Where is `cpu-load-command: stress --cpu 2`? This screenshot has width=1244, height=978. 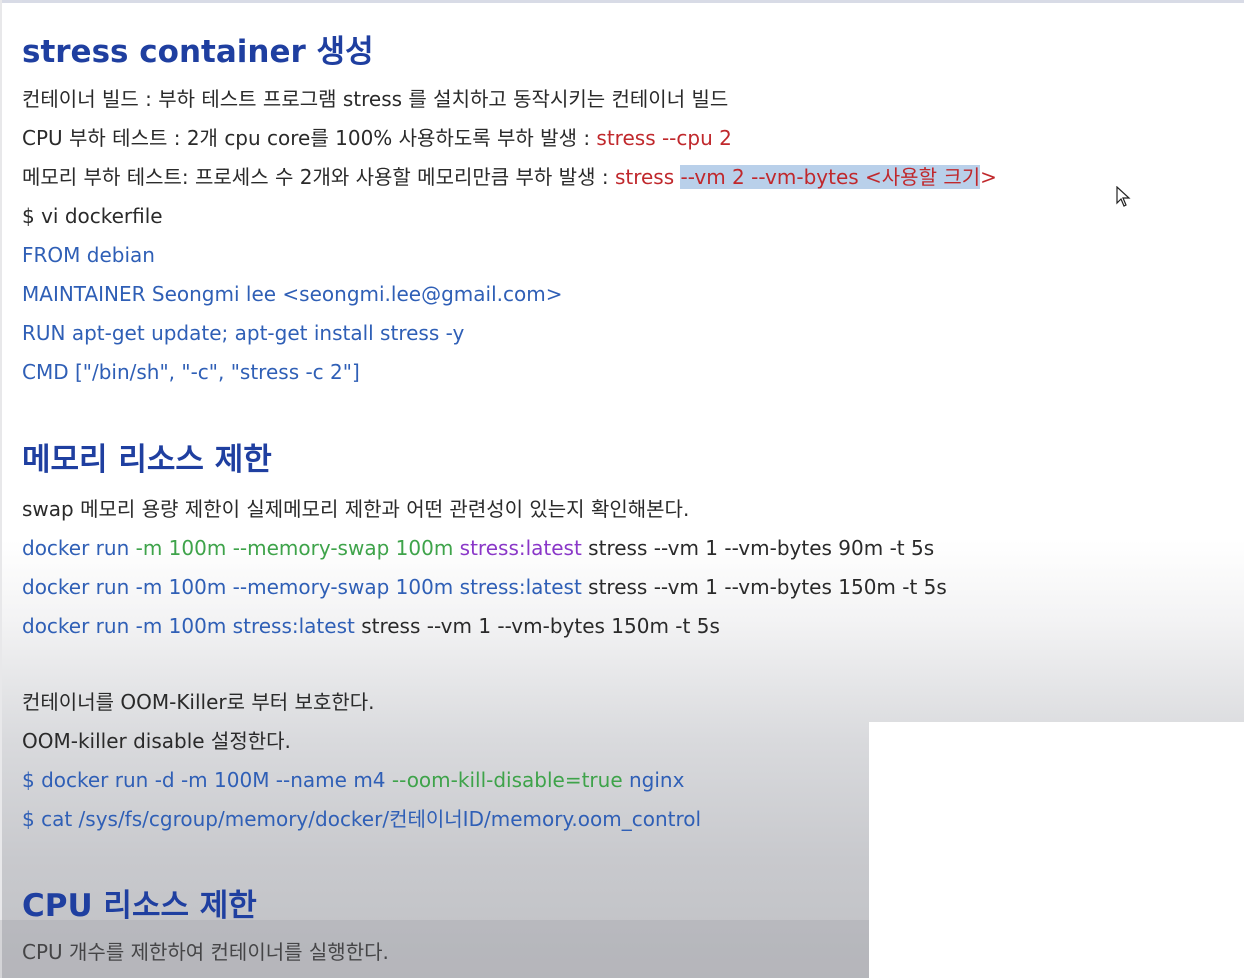 cpu-load-command: stress --cpu 2 is located at coordinates (664, 138).